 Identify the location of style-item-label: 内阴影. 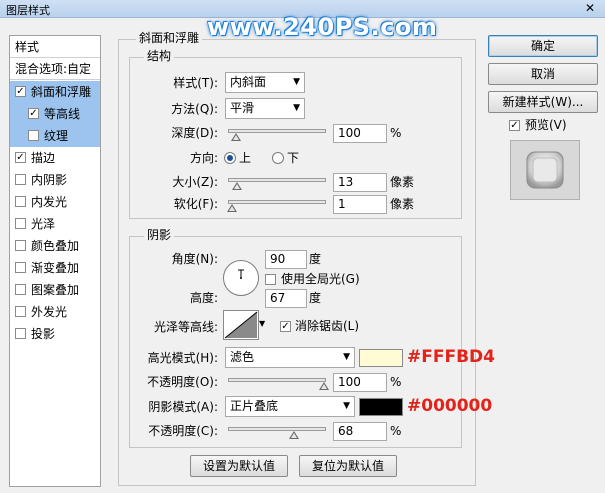
(49, 180).